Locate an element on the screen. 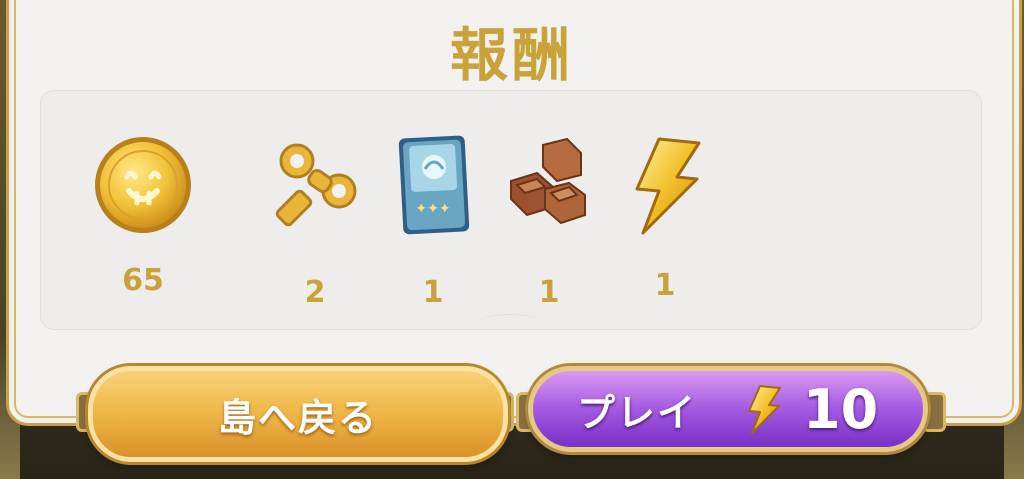  reward-item-coin: 65 is located at coordinates (143, 230).